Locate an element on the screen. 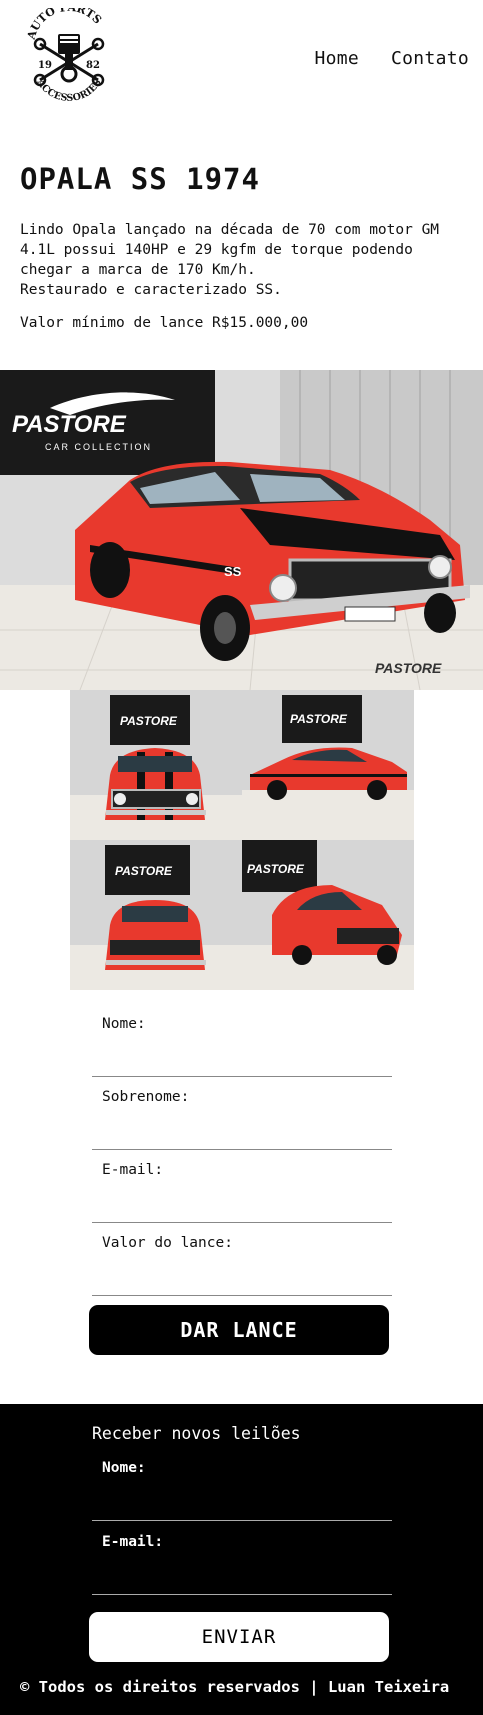 The width and height of the screenshot is (483, 1715). thumbnail-rear: PASTORE is located at coordinates (156, 915).